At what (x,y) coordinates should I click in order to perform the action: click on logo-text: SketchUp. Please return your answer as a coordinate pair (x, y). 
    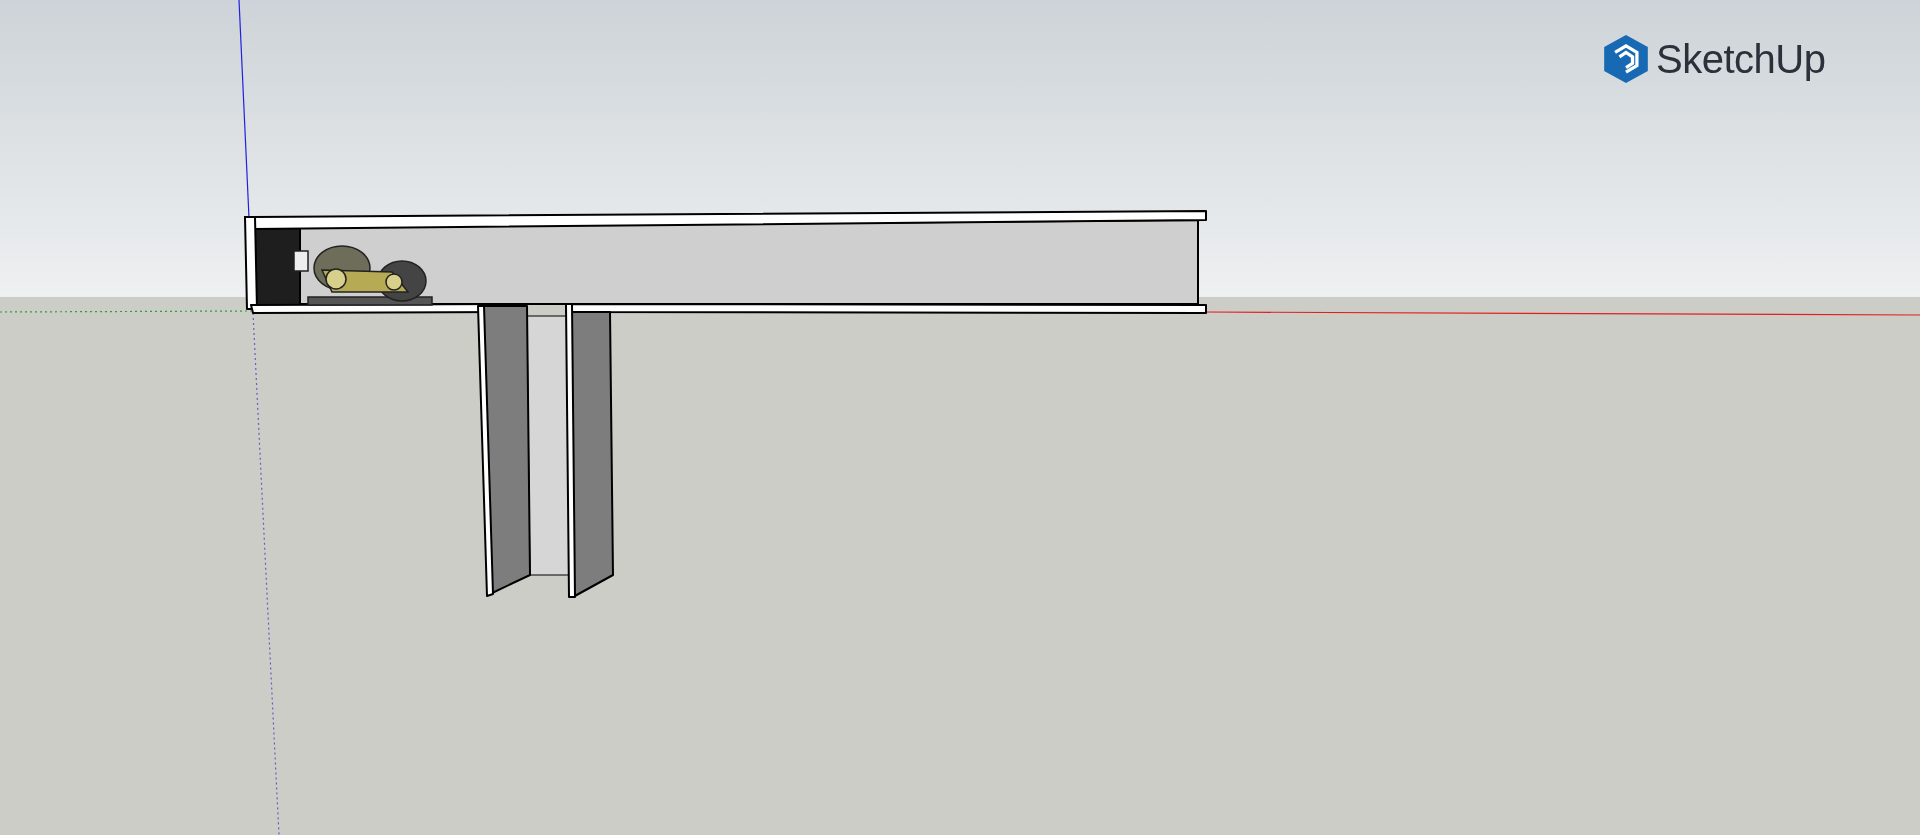
    Looking at the image, I should click on (1741, 59).